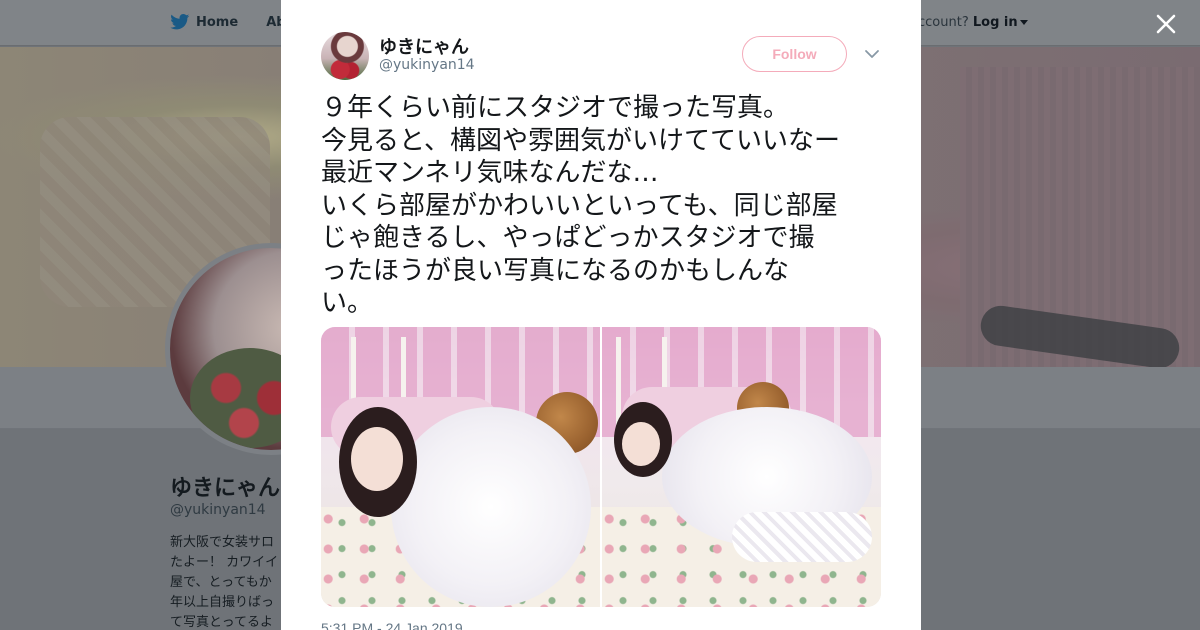  What do you see at coordinates (224, 562) in the screenshot?
I see `bio-line: たよー！ カワイイ` at bounding box center [224, 562].